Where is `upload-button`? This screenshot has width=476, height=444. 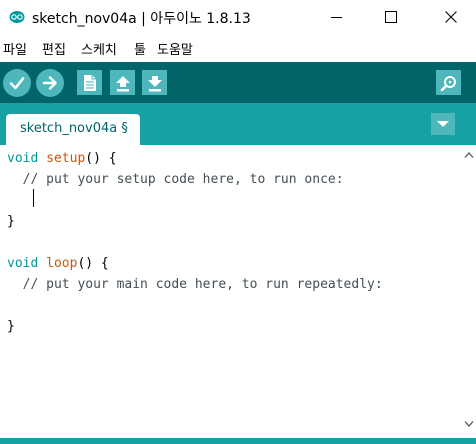
upload-button is located at coordinates (50, 83).